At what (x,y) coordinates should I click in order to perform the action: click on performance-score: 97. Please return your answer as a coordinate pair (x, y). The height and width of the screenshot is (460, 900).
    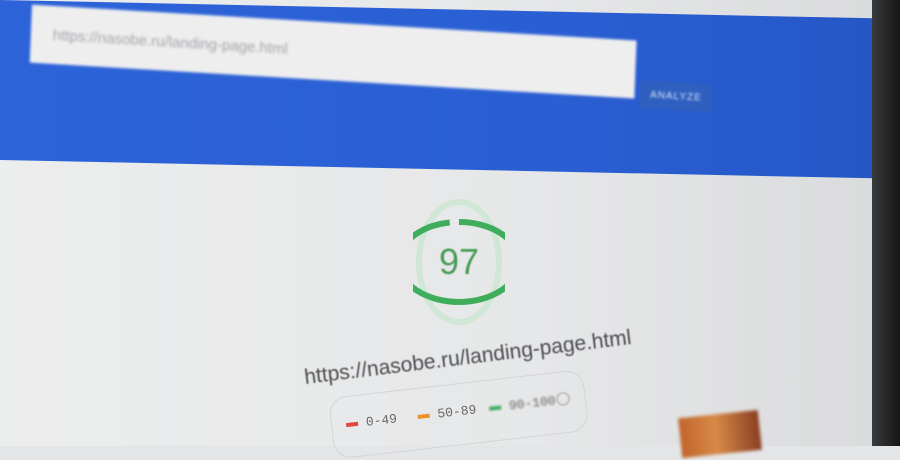
    Looking at the image, I should click on (459, 261).